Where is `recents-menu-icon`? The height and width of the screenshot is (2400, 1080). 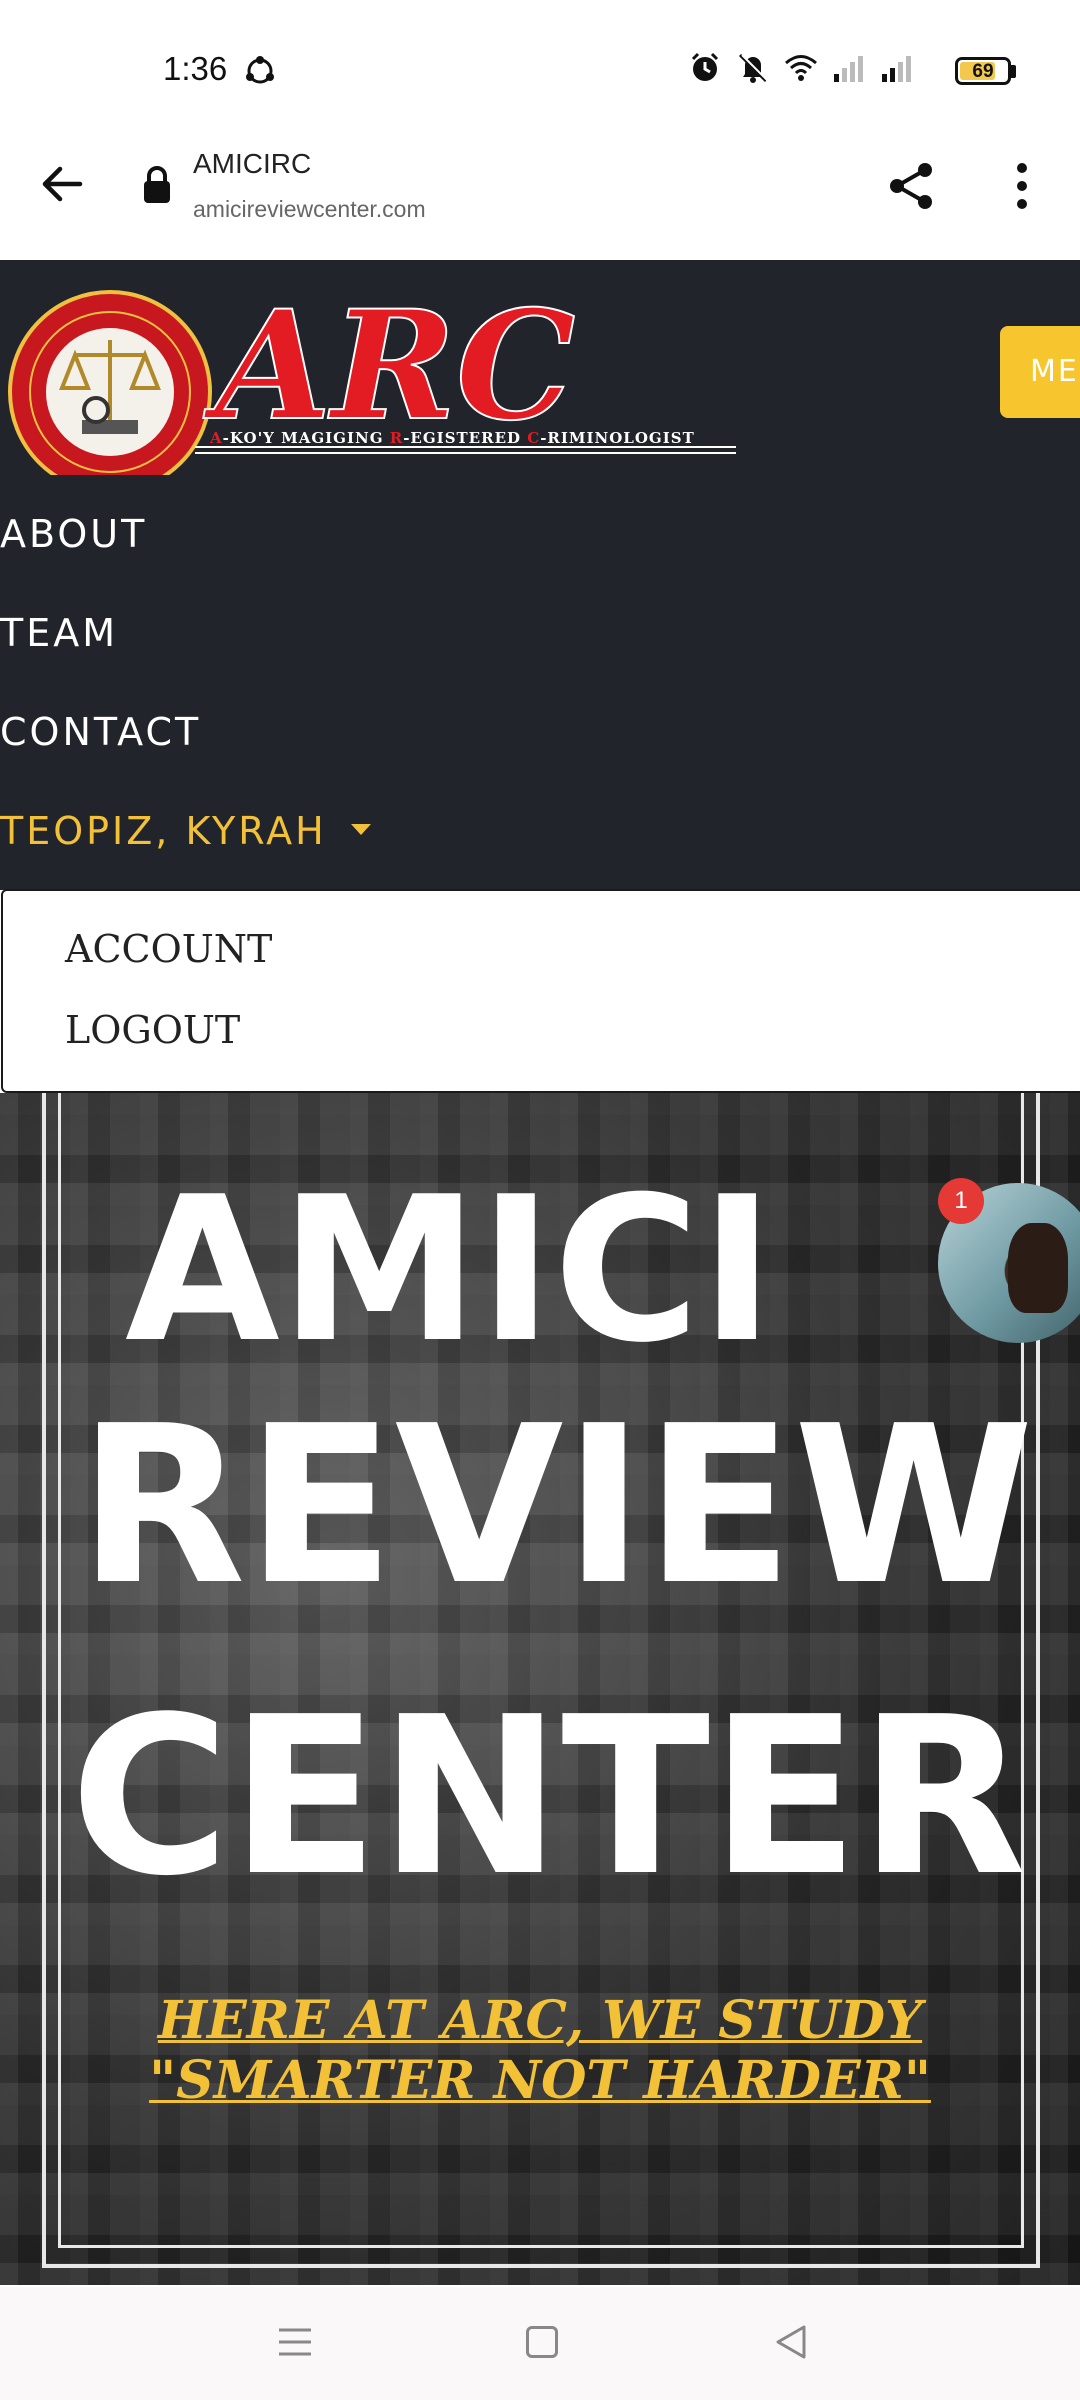 recents-menu-icon is located at coordinates (295, 2342).